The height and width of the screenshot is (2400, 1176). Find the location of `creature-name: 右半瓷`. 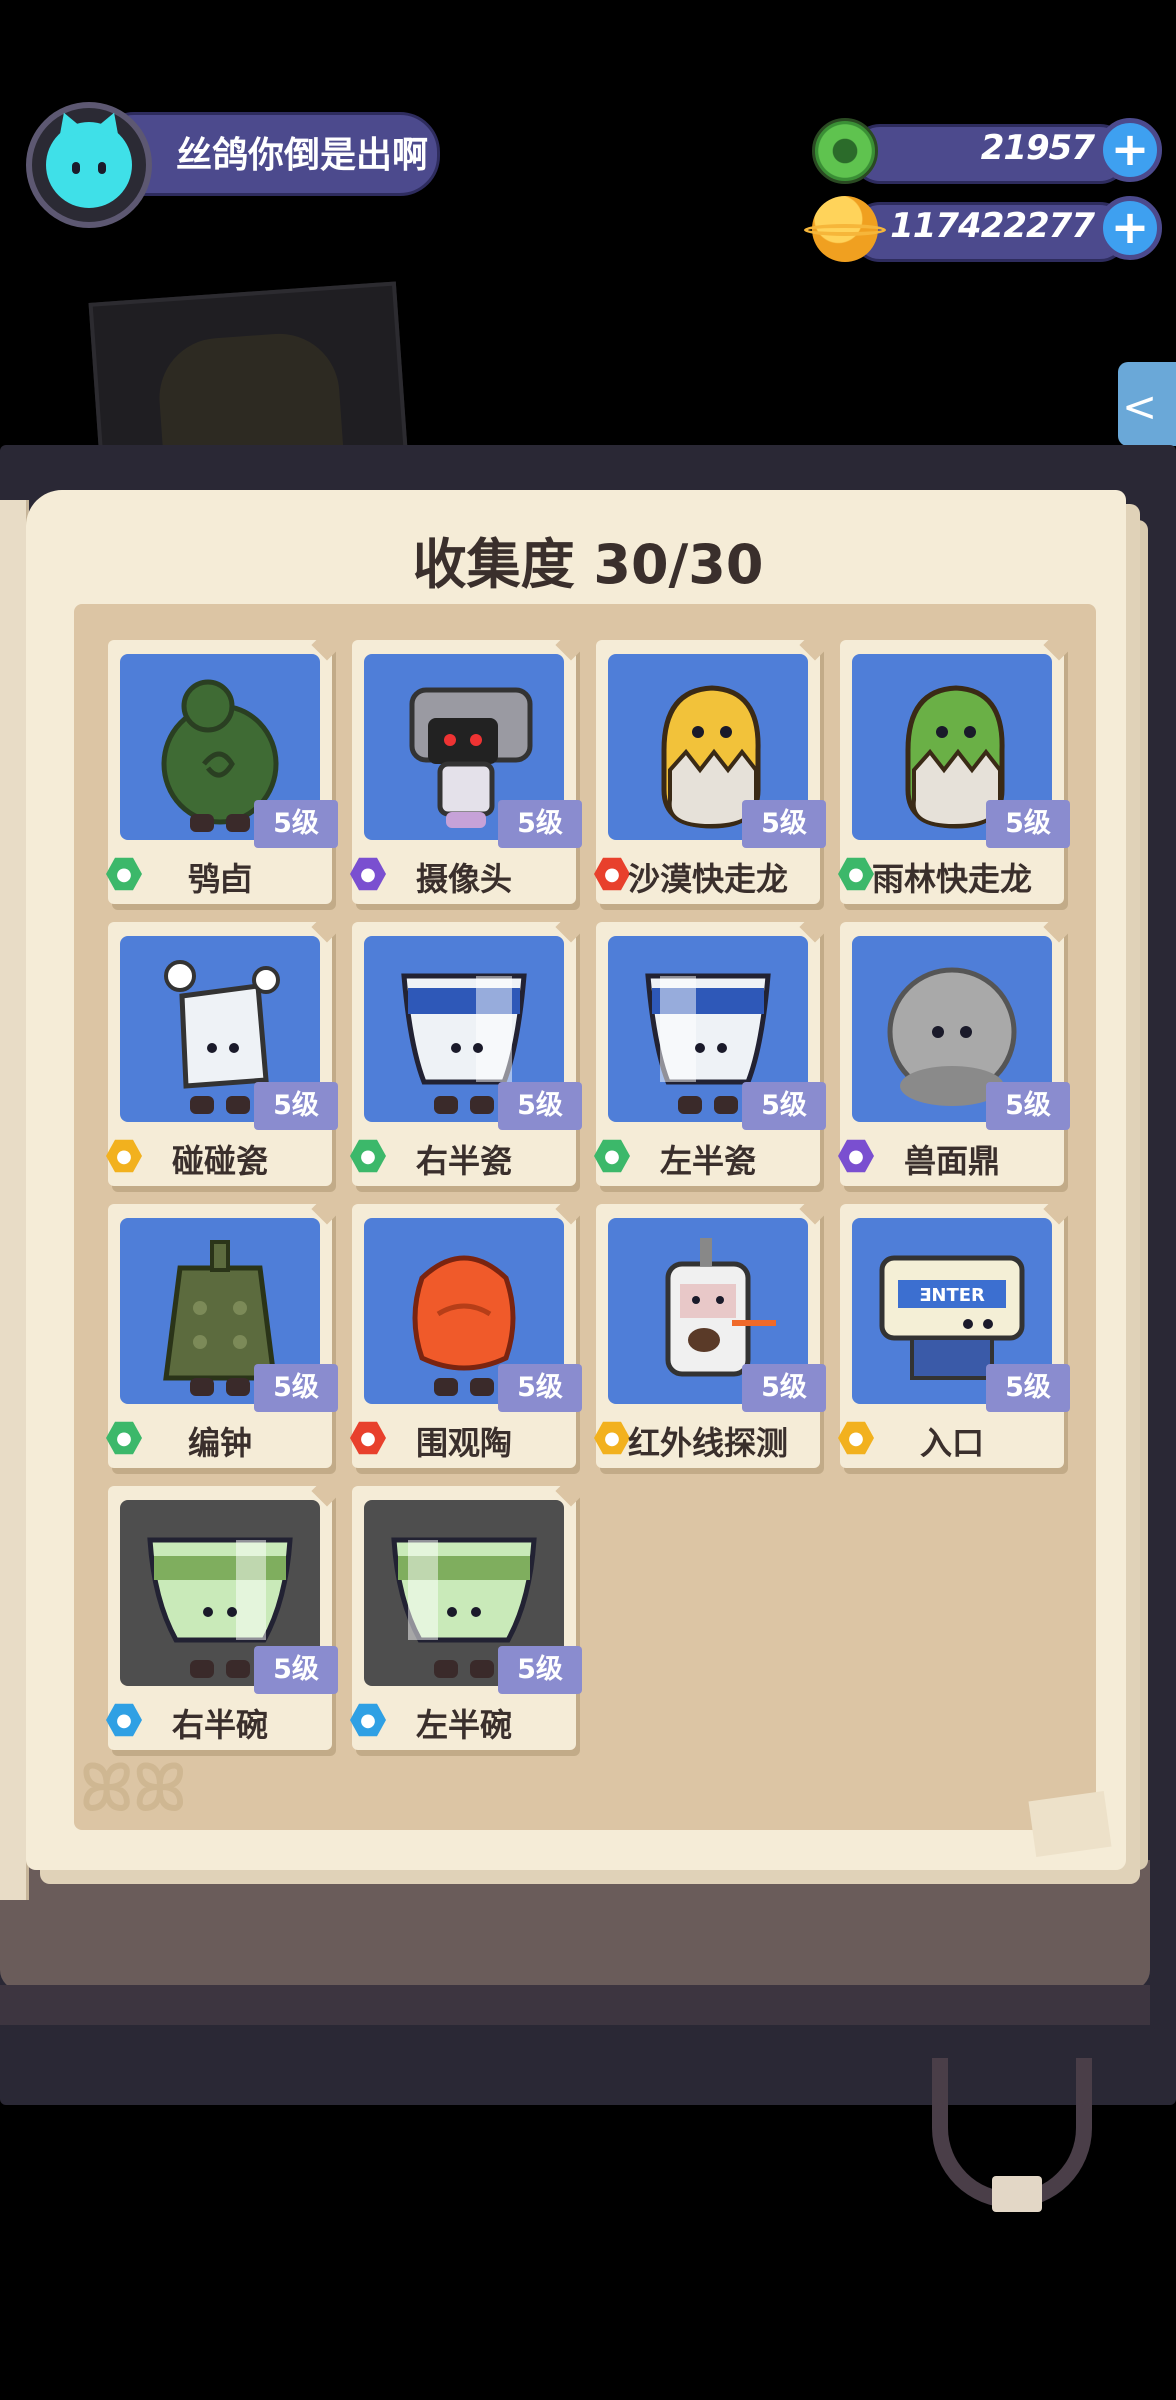

creature-name: 右半瓷 is located at coordinates (463, 1161).